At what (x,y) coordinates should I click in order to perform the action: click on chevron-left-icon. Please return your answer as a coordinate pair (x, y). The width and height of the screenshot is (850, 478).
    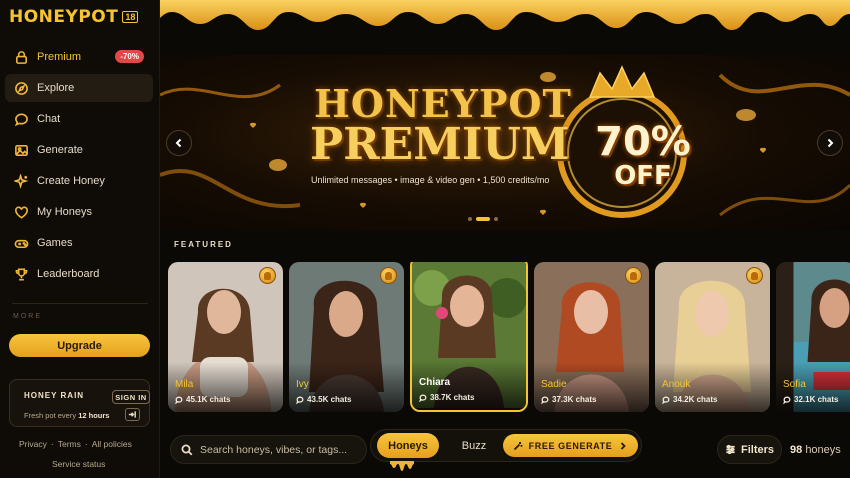
    Looking at the image, I should click on (178, 143).